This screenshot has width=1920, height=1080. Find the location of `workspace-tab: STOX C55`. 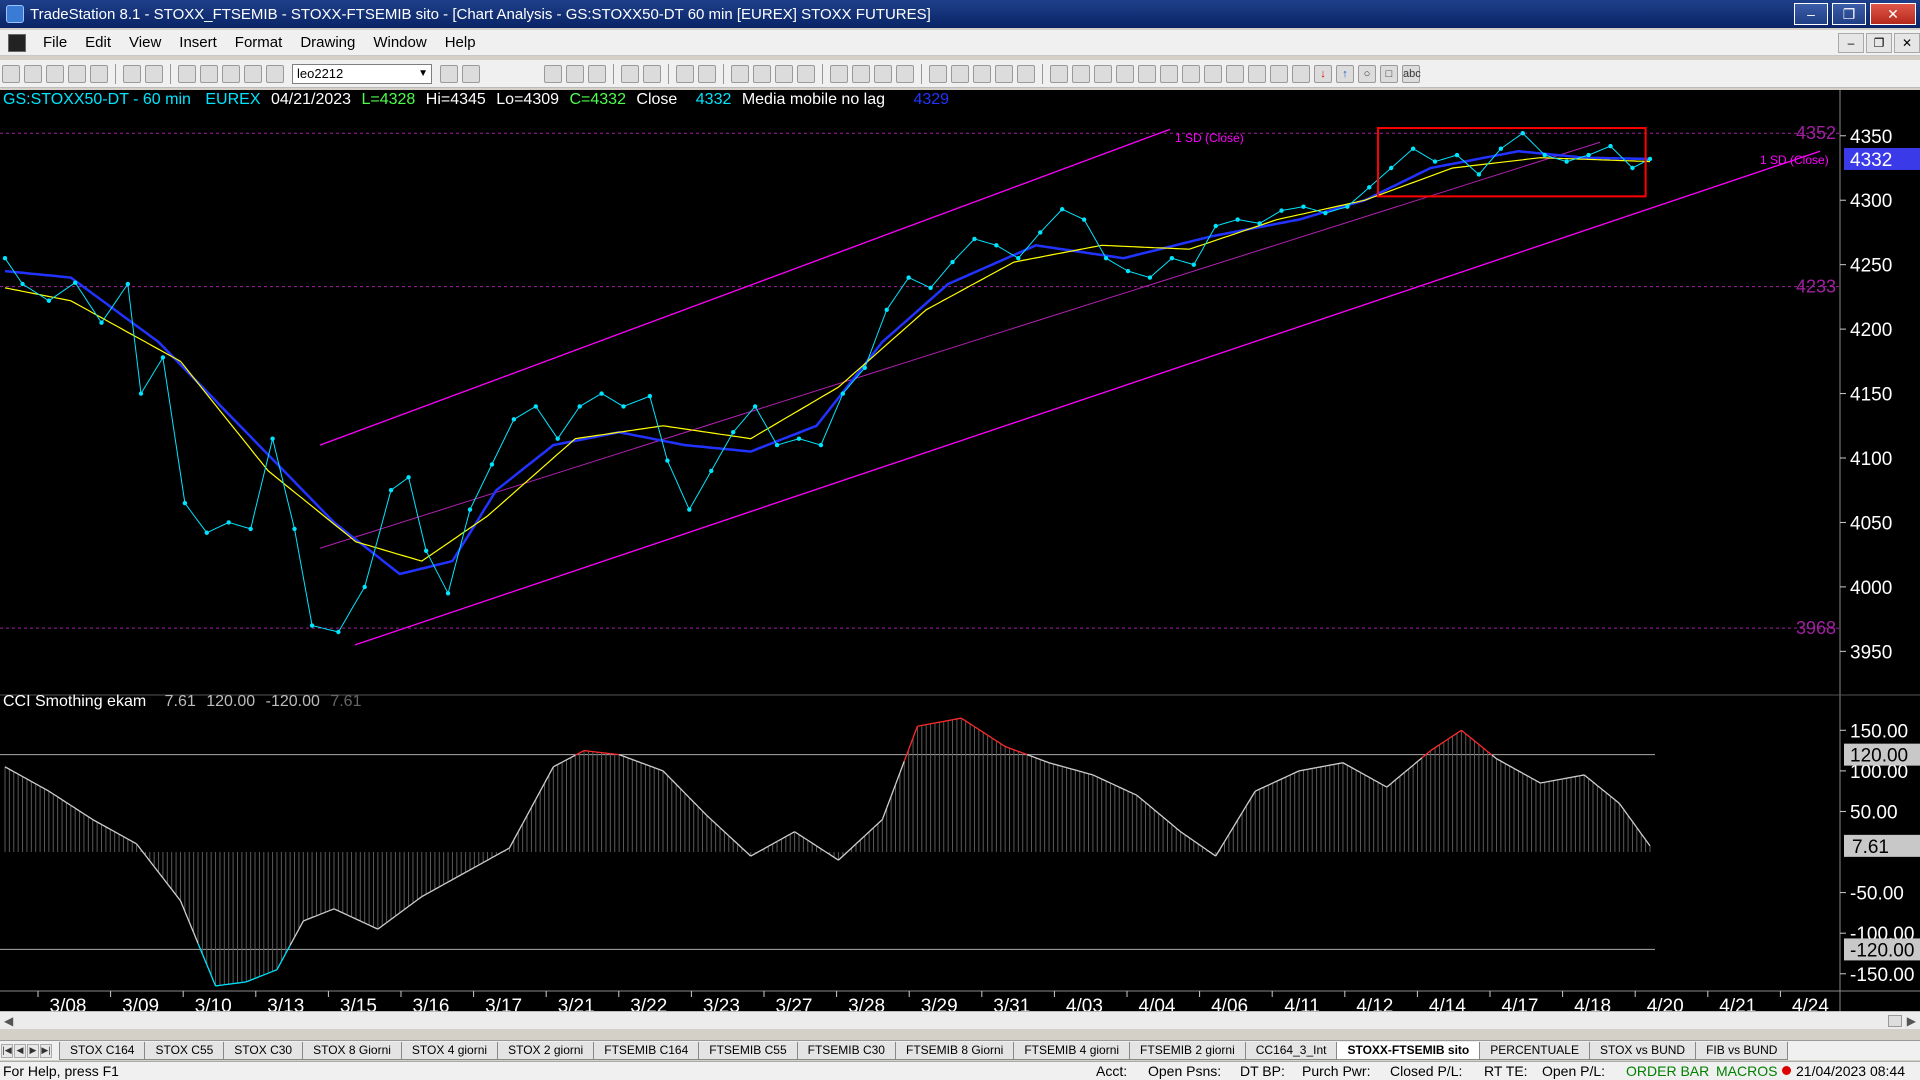

workspace-tab: STOX C55 is located at coordinates (184, 1050).